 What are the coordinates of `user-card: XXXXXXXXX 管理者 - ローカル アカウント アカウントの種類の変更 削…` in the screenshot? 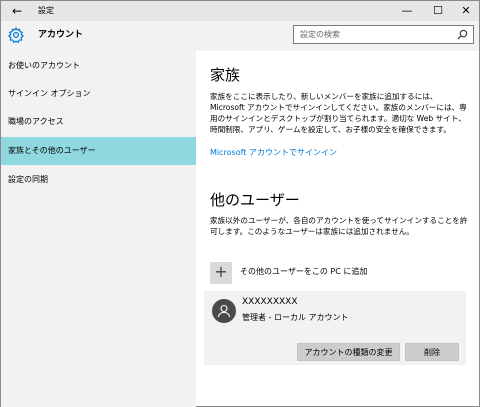 It's located at (335, 328).